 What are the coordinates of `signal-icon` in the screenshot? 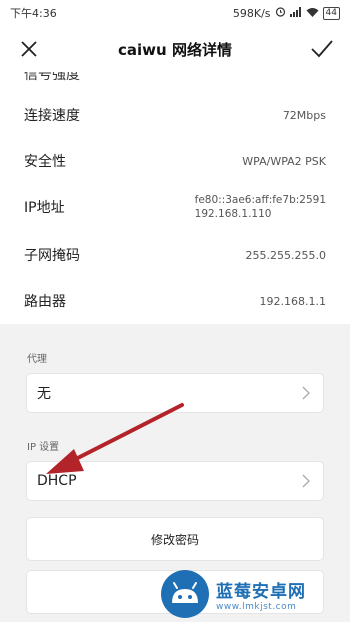 It's located at (295, 13).